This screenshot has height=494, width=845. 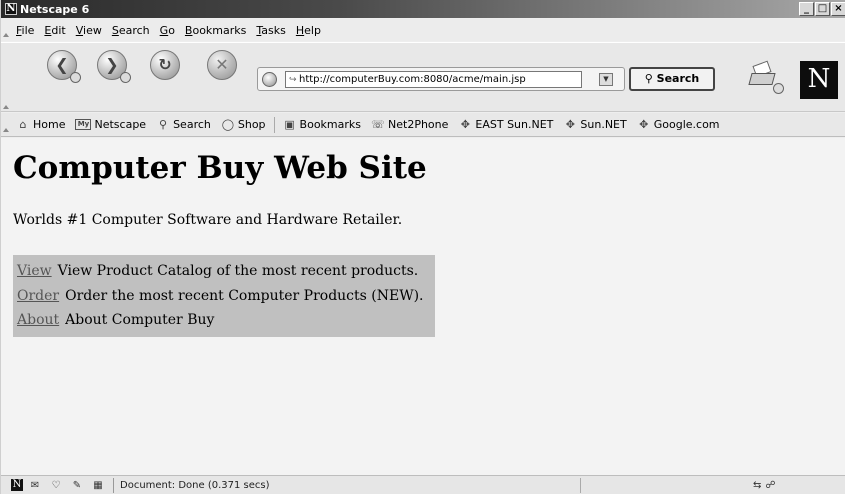 I want to click on netscape-logo: N, so click(x=819, y=80).